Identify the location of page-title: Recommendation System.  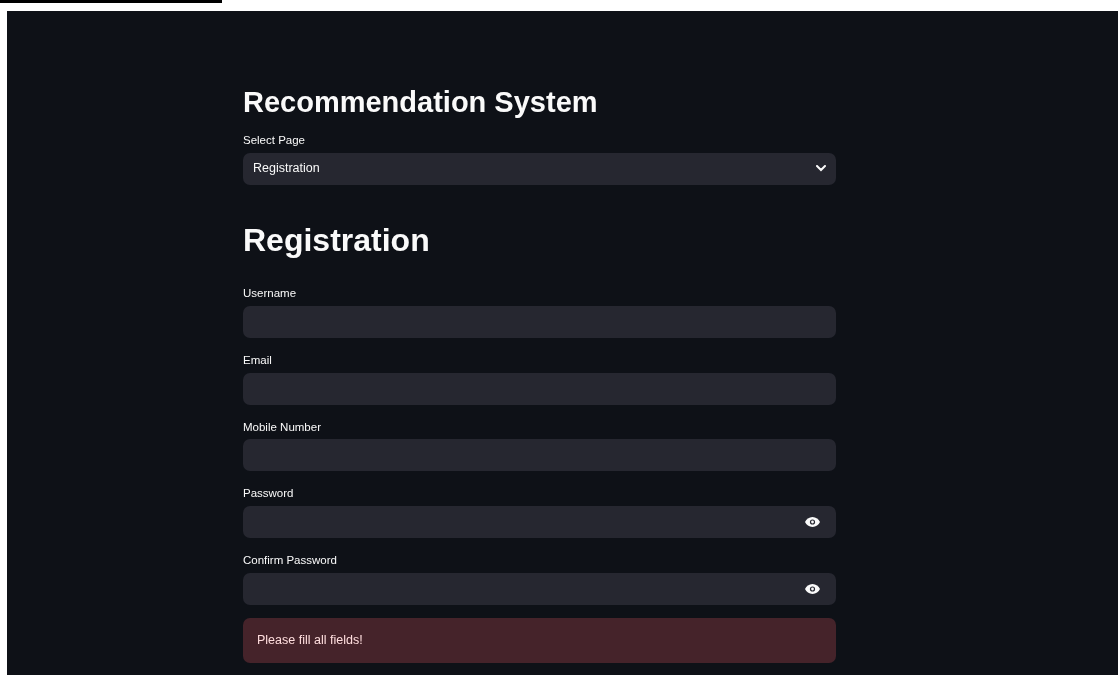
(421, 102).